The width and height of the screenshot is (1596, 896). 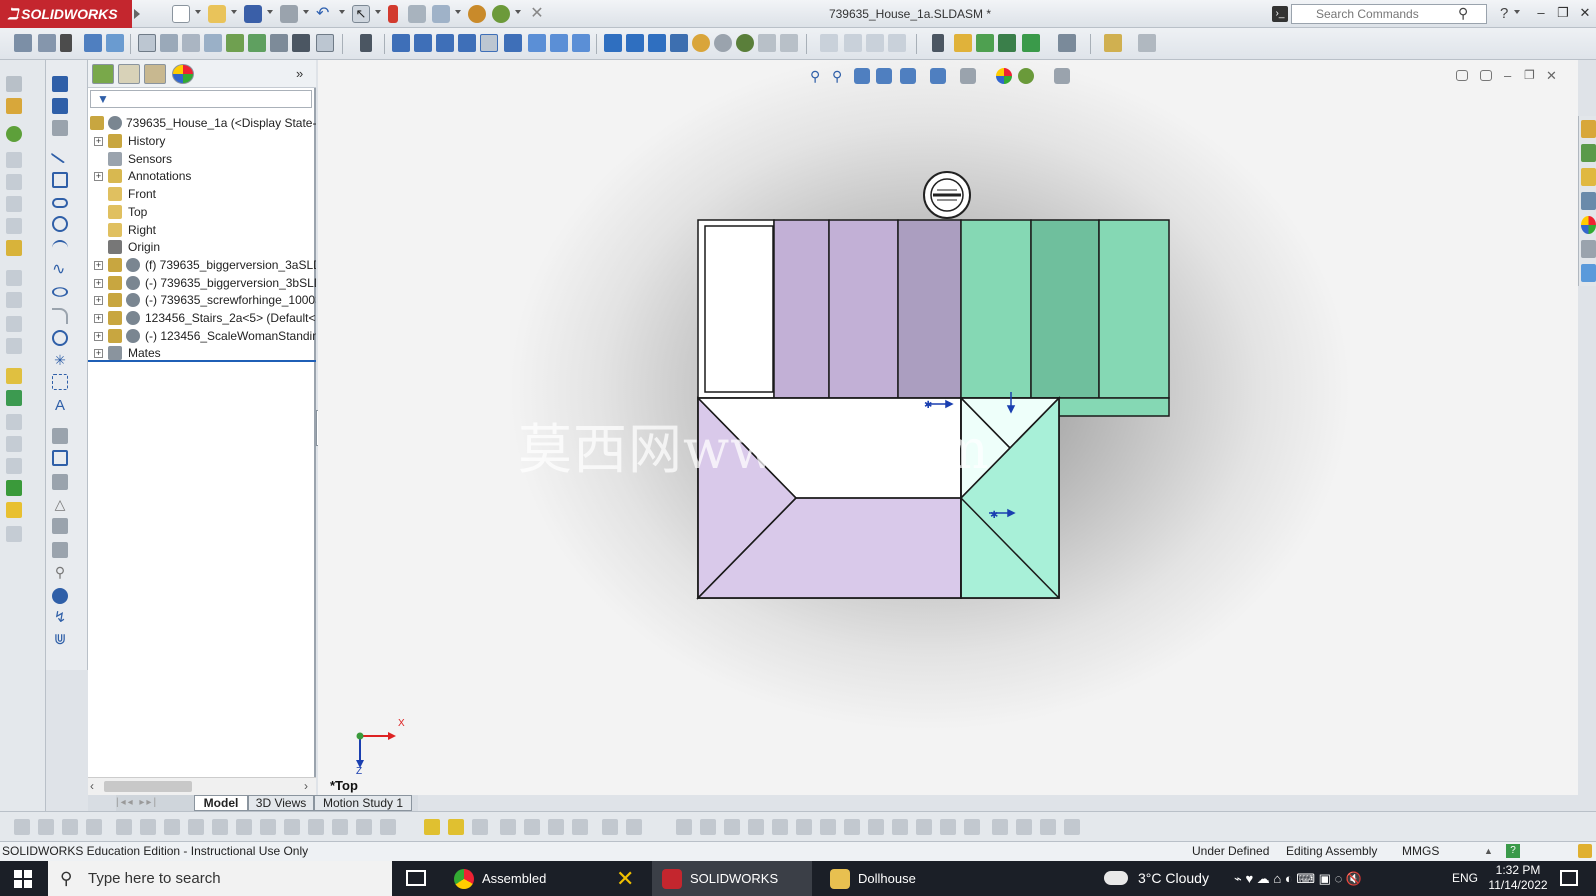 I want to click on home-icon, so click(x=1588, y=129).